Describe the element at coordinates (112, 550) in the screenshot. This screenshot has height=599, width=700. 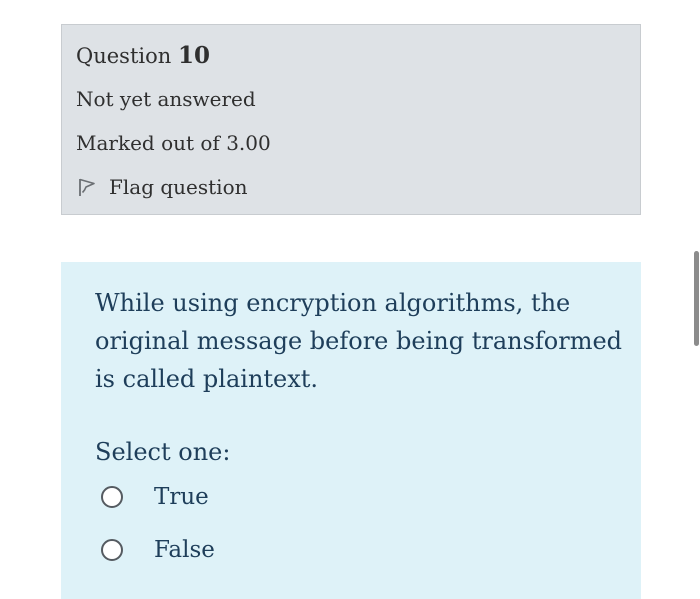
I see `radio-button-false` at that location.